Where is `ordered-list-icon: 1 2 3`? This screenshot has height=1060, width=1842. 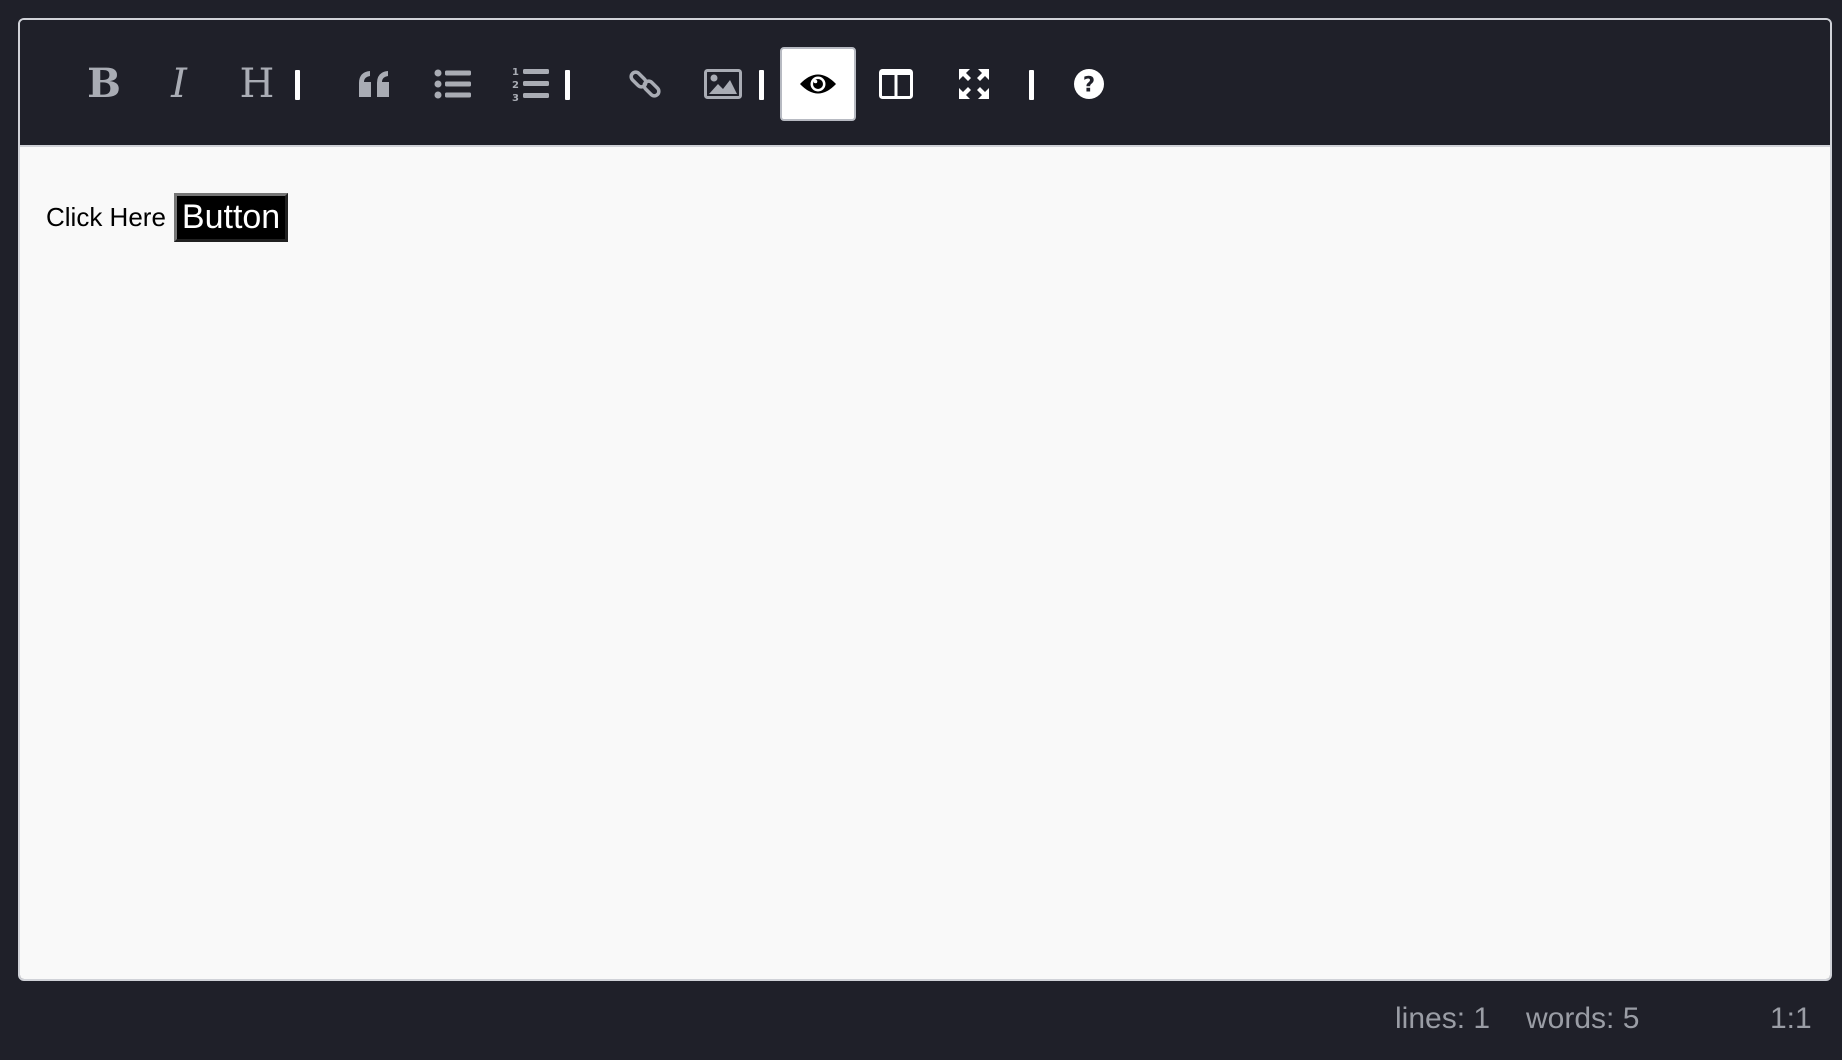 ordered-list-icon: 1 2 3 is located at coordinates (530, 84).